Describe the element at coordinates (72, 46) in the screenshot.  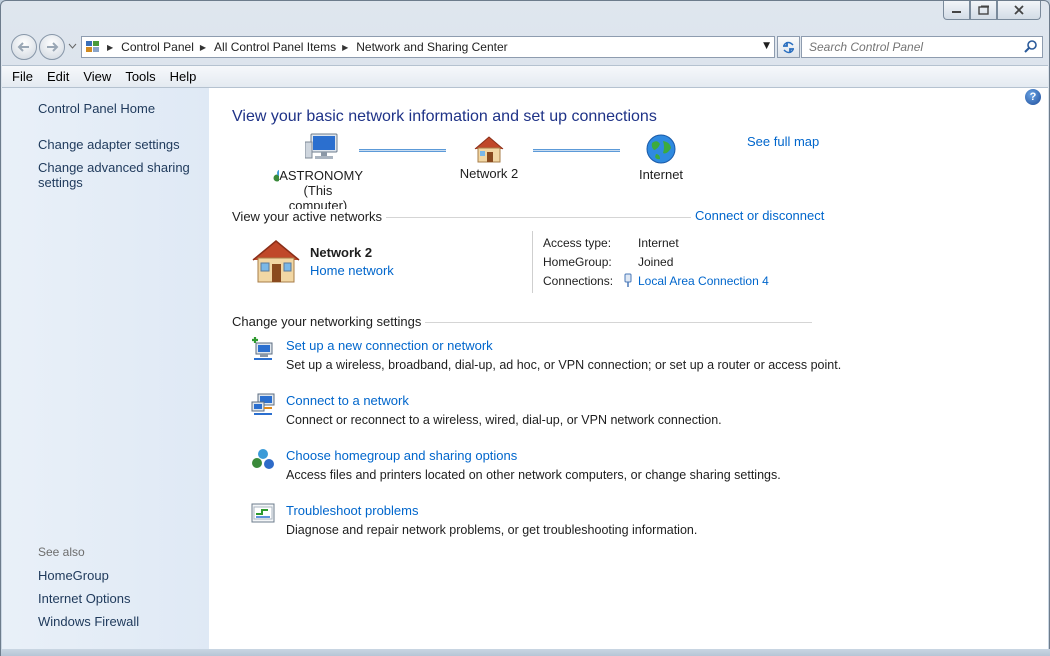
I see `recent-pages-dropdown-icon` at that location.